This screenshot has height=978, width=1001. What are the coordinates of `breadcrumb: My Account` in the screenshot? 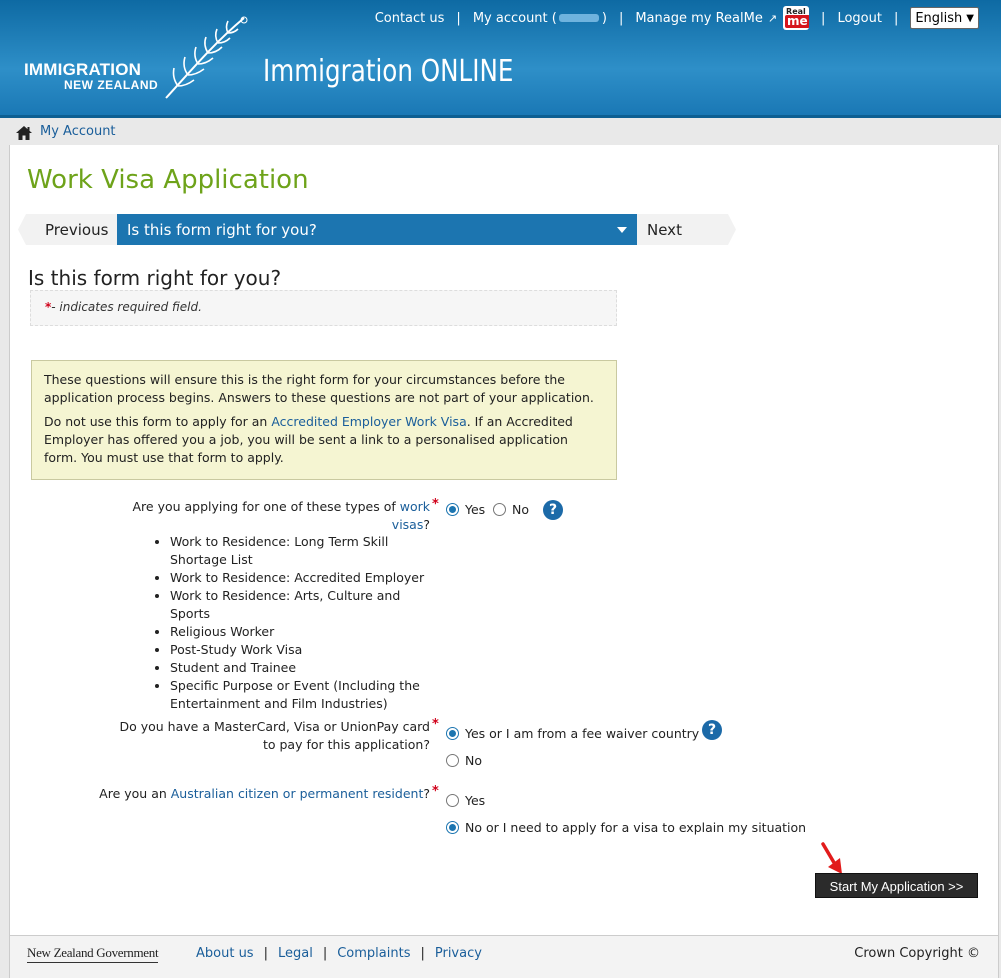 It's located at (500, 133).